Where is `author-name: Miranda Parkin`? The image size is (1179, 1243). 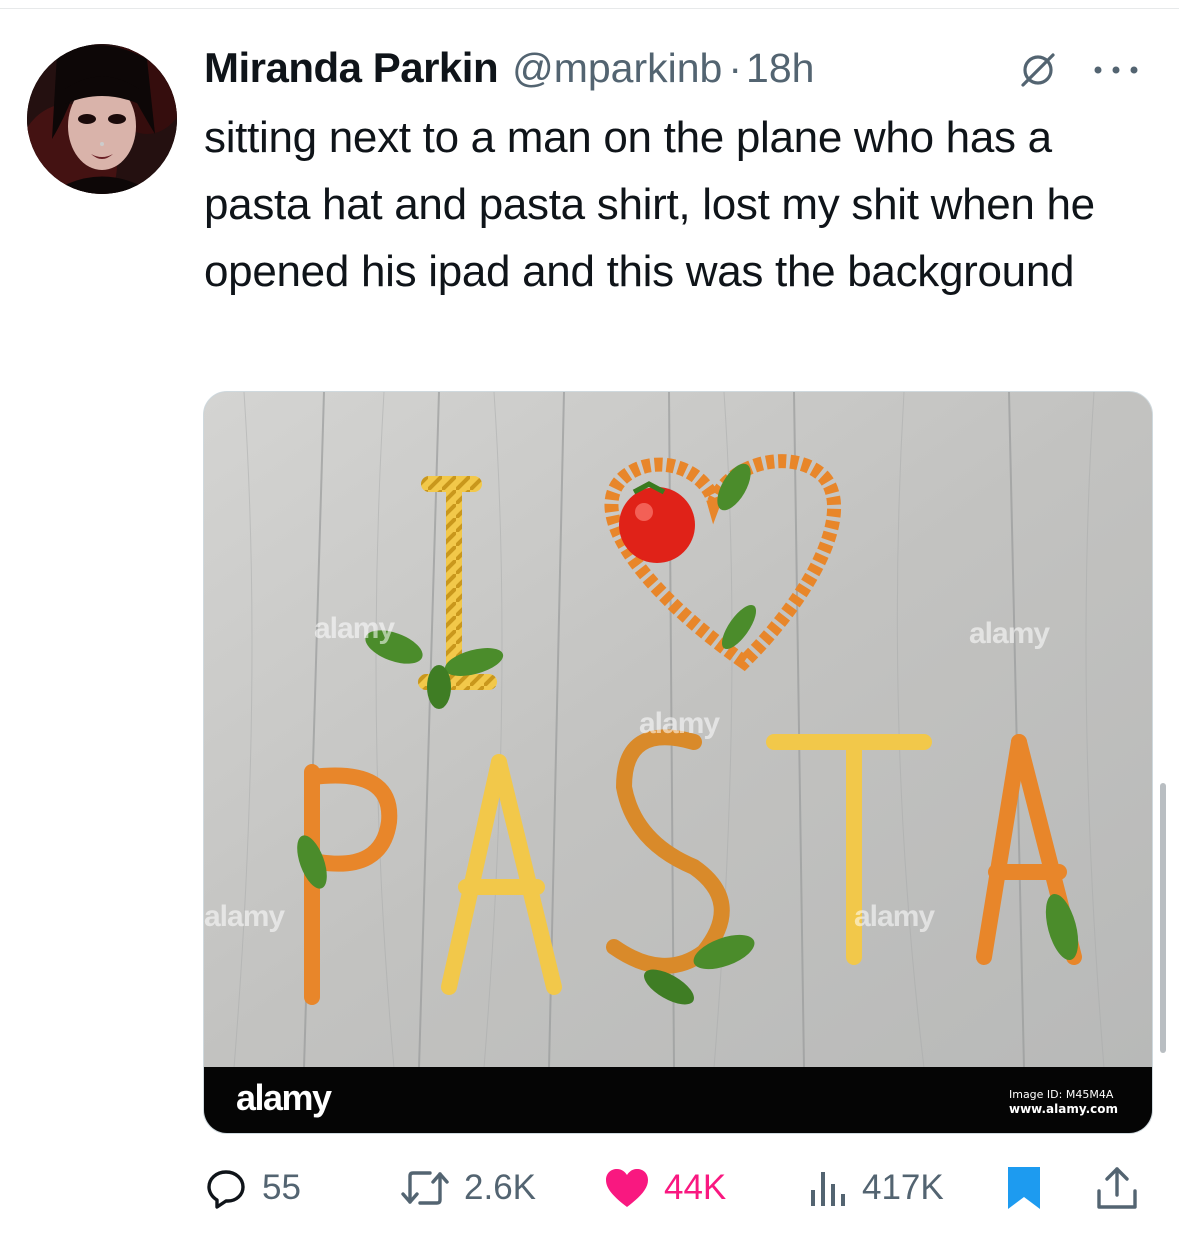 author-name: Miranda Parkin is located at coordinates (351, 68).